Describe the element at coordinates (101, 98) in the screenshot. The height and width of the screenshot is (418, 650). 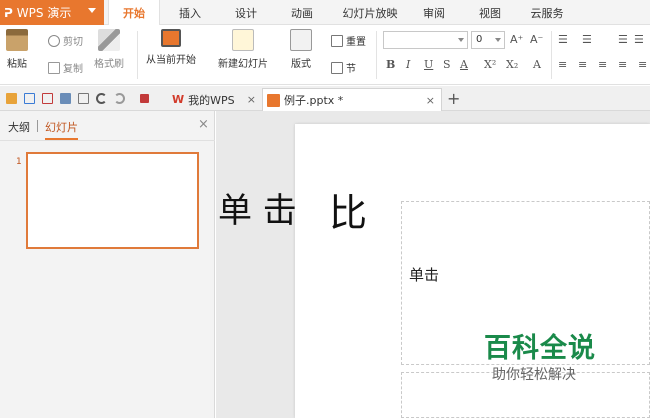
I see `undo-icon` at that location.